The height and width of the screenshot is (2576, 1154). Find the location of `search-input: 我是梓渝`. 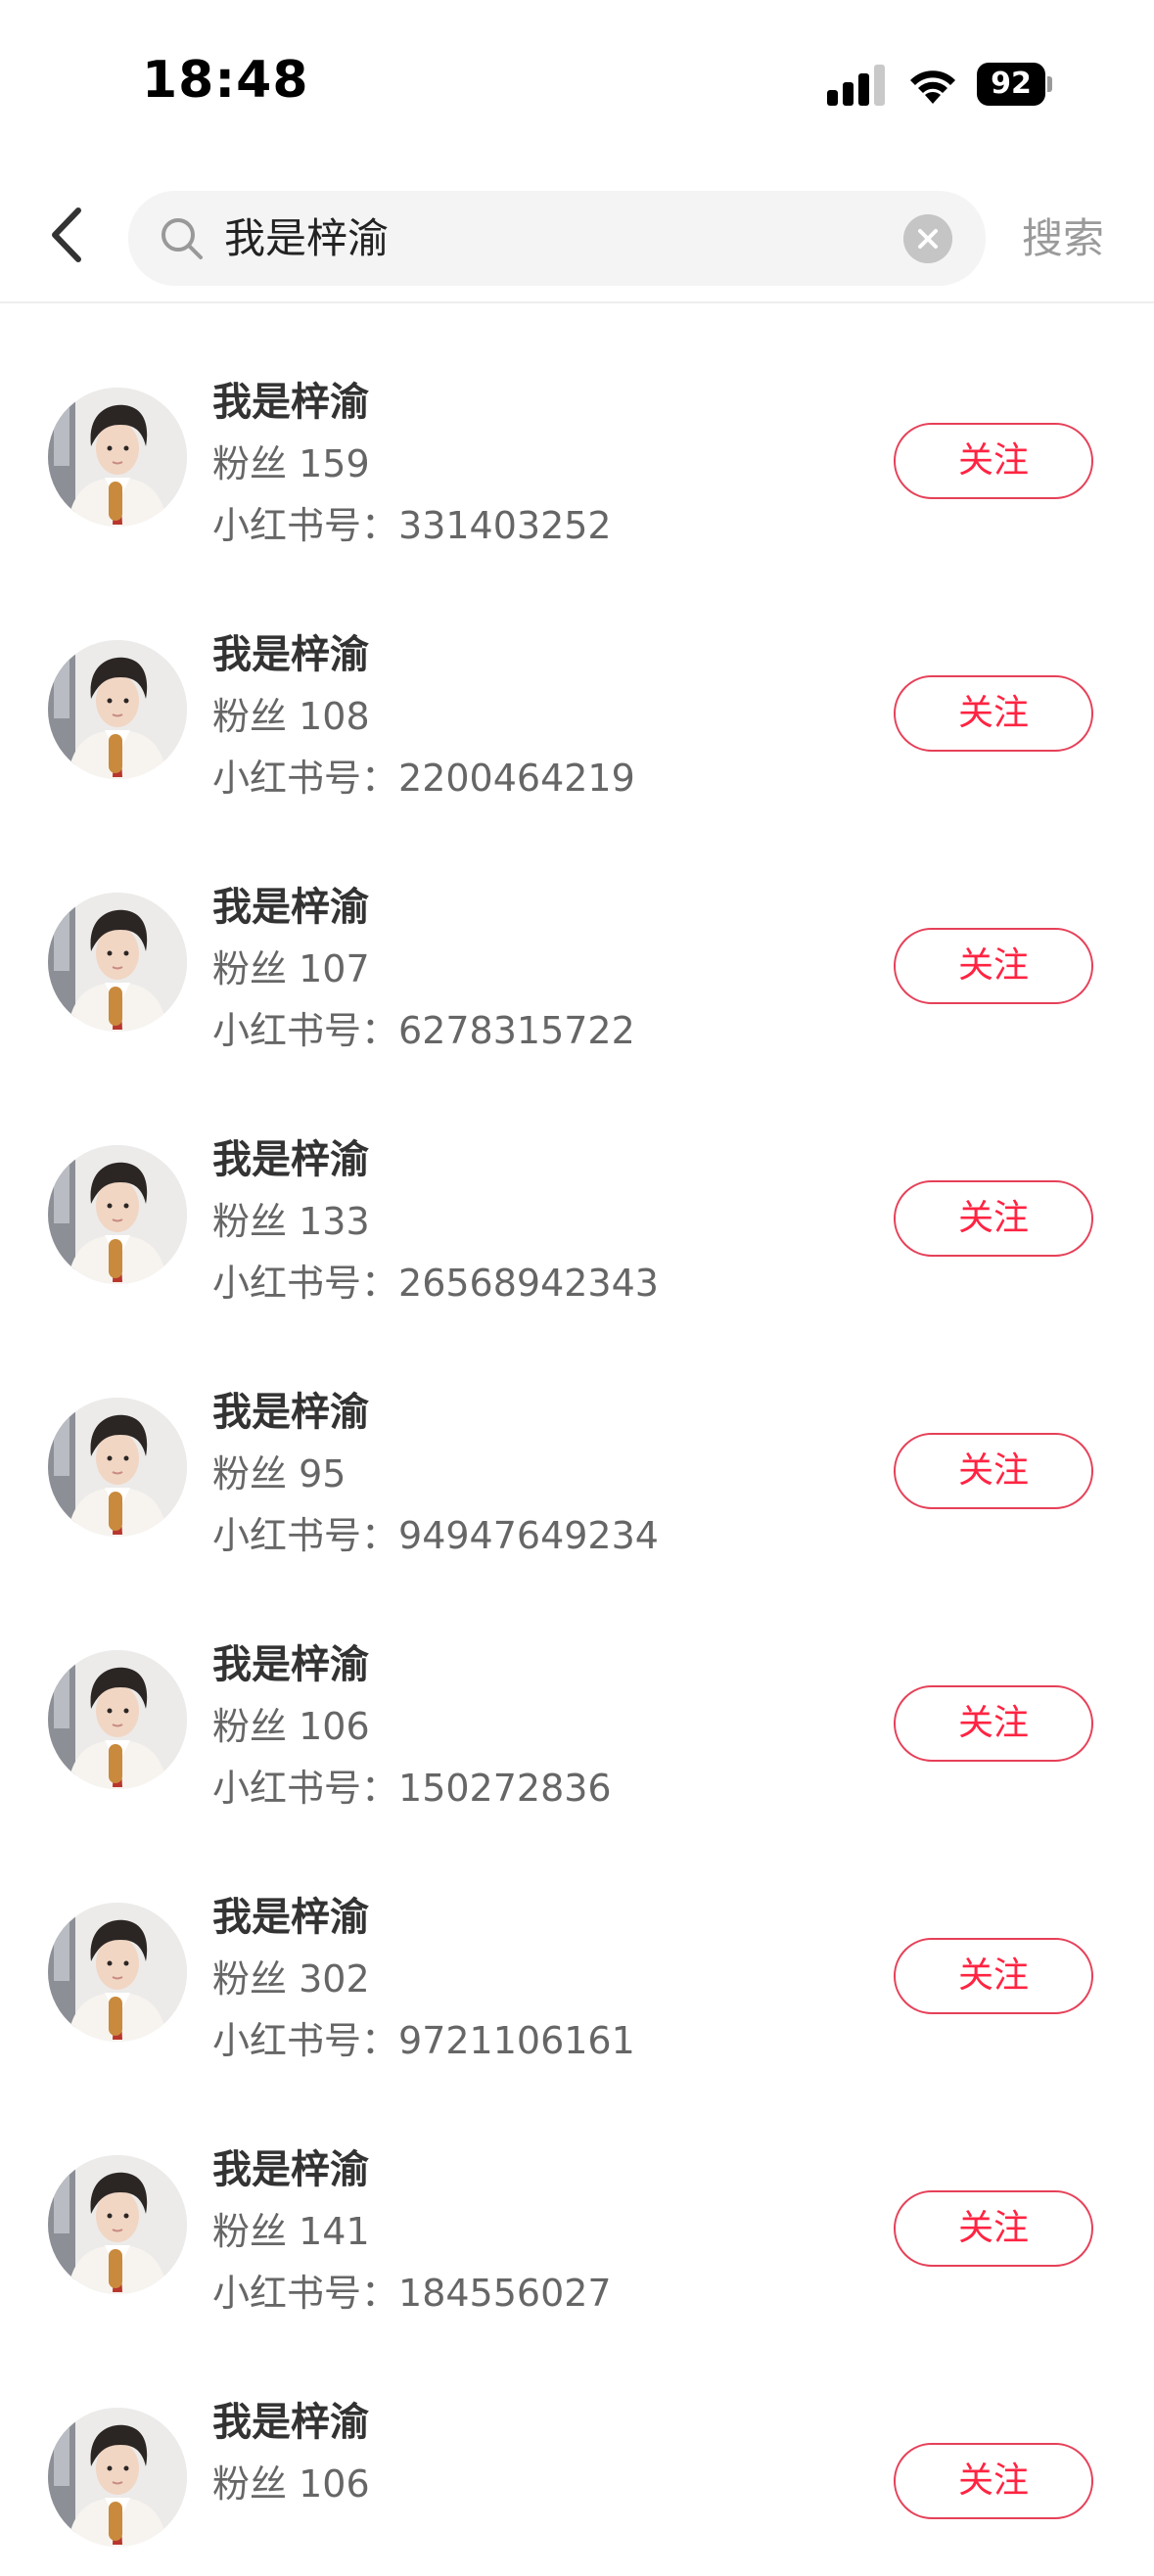

search-input: 我是梓渝 is located at coordinates (306, 239).